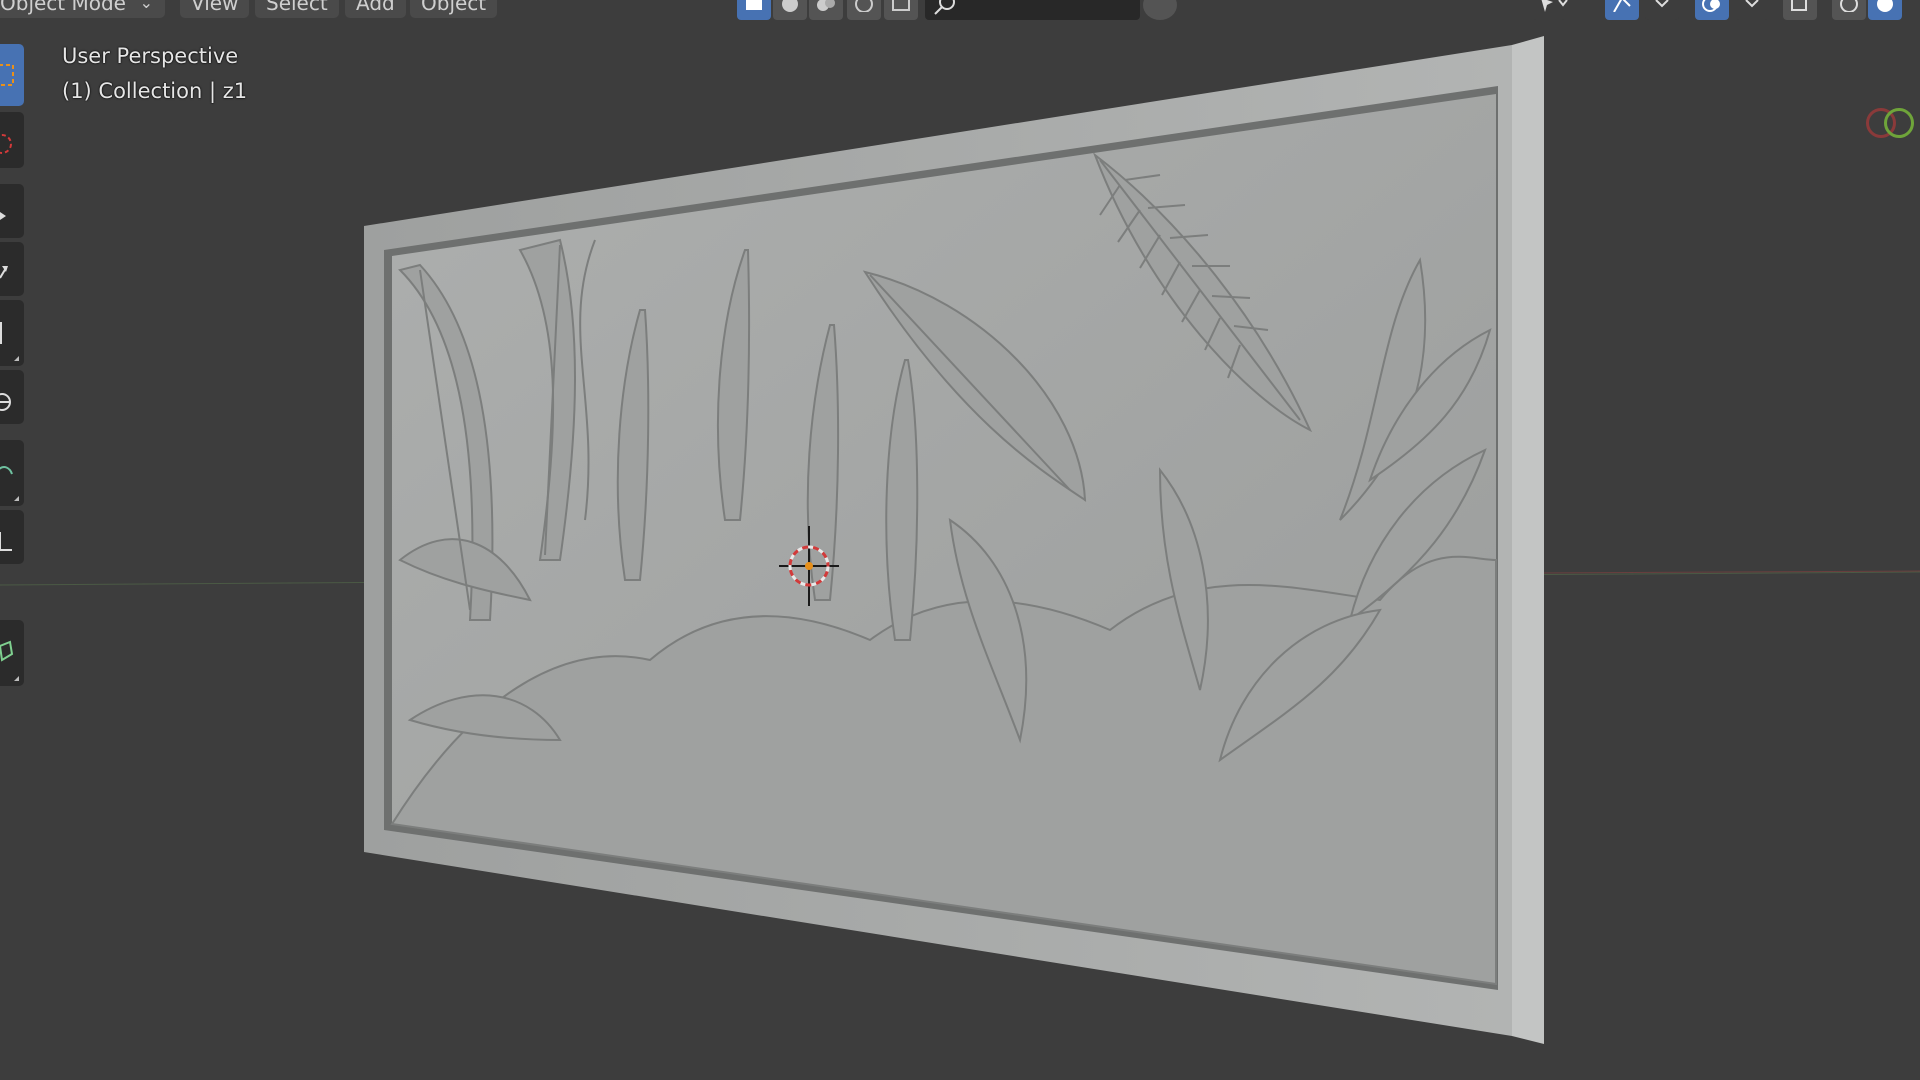 The image size is (1920, 1080). I want to click on gizmo-y-axis-icon, so click(1899, 123).